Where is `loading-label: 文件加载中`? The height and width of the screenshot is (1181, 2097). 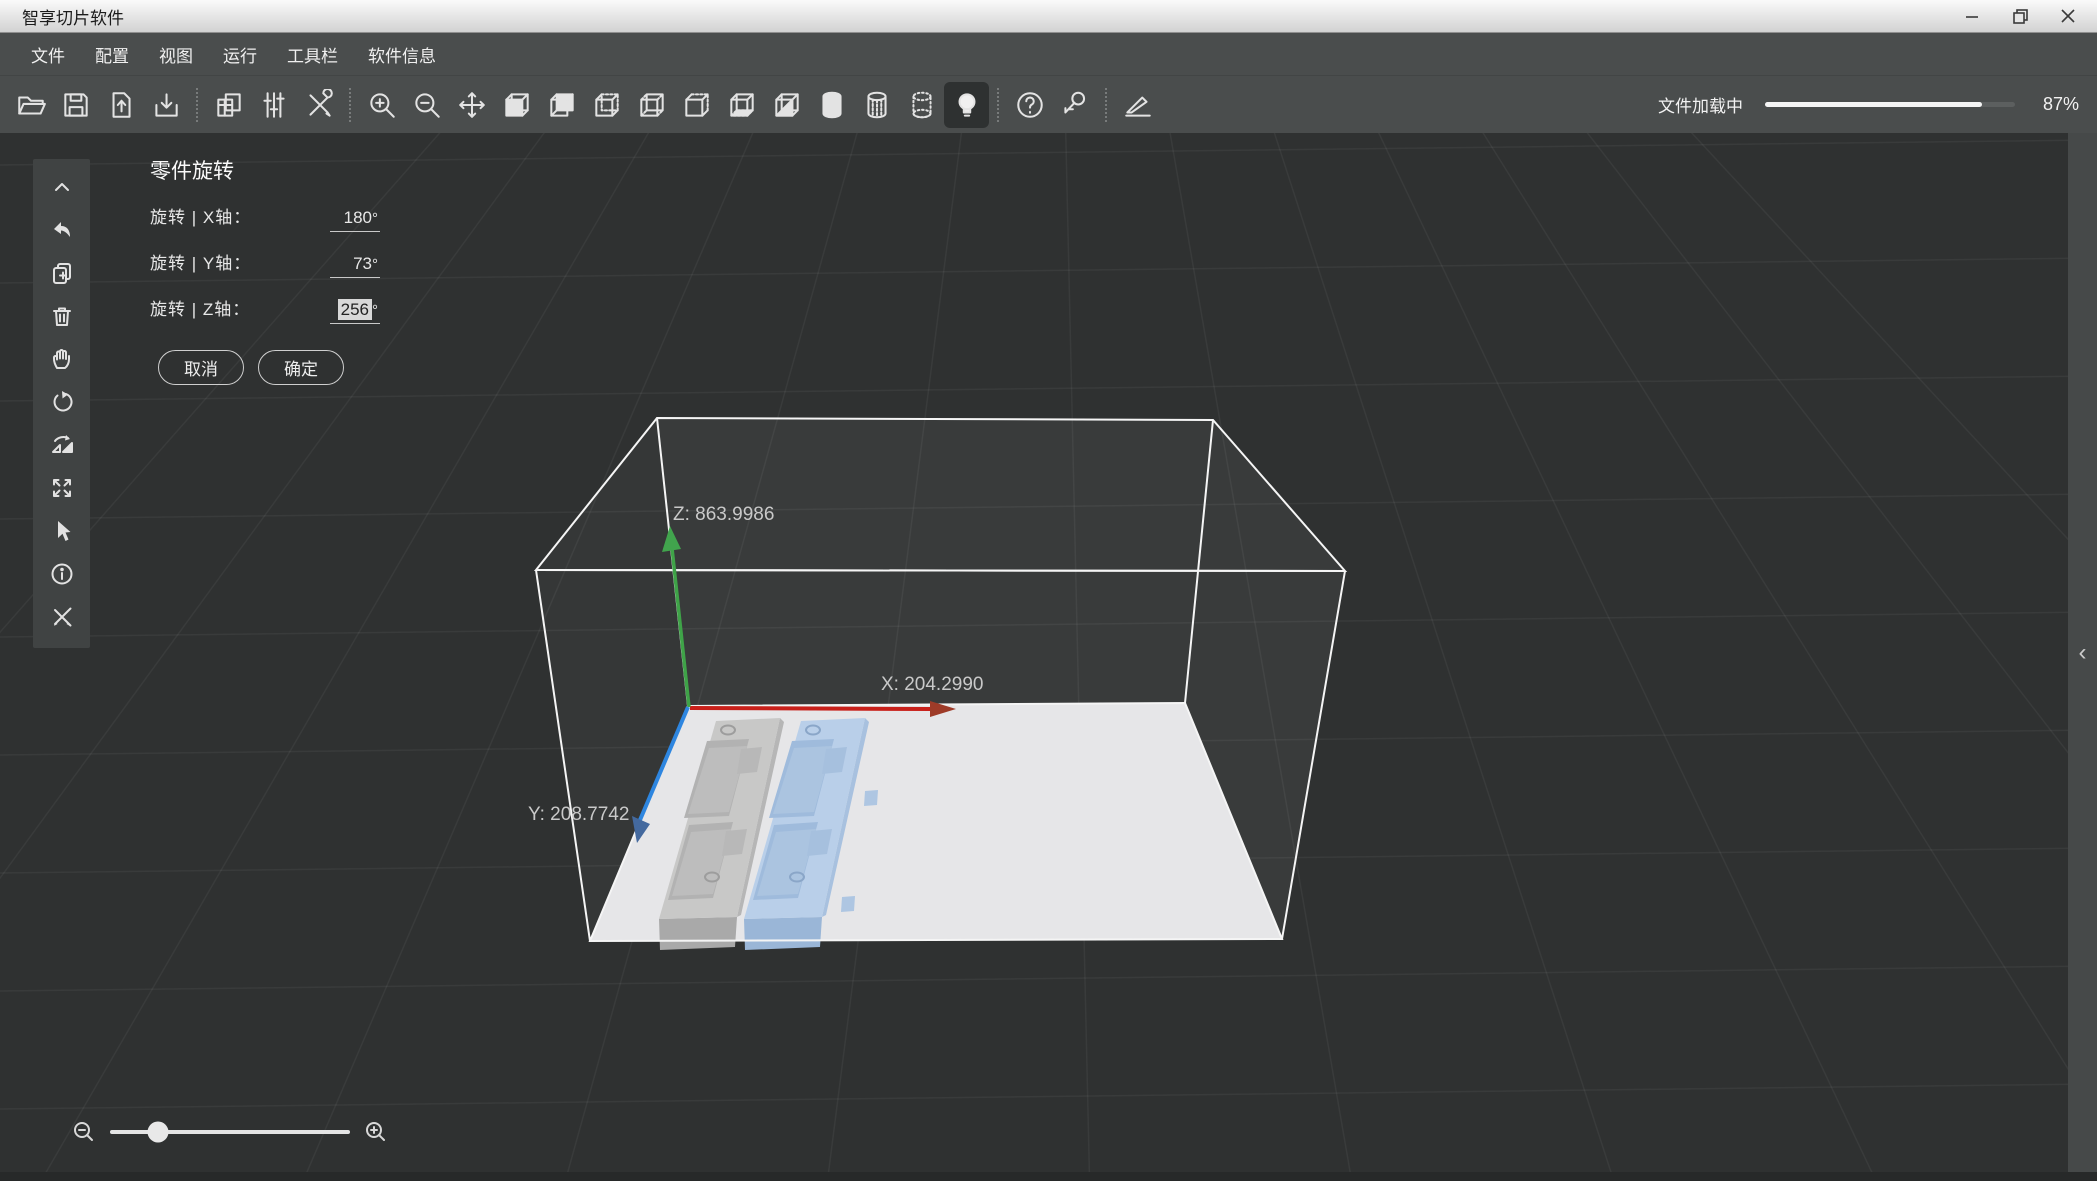 loading-label: 文件加载中 is located at coordinates (1700, 106).